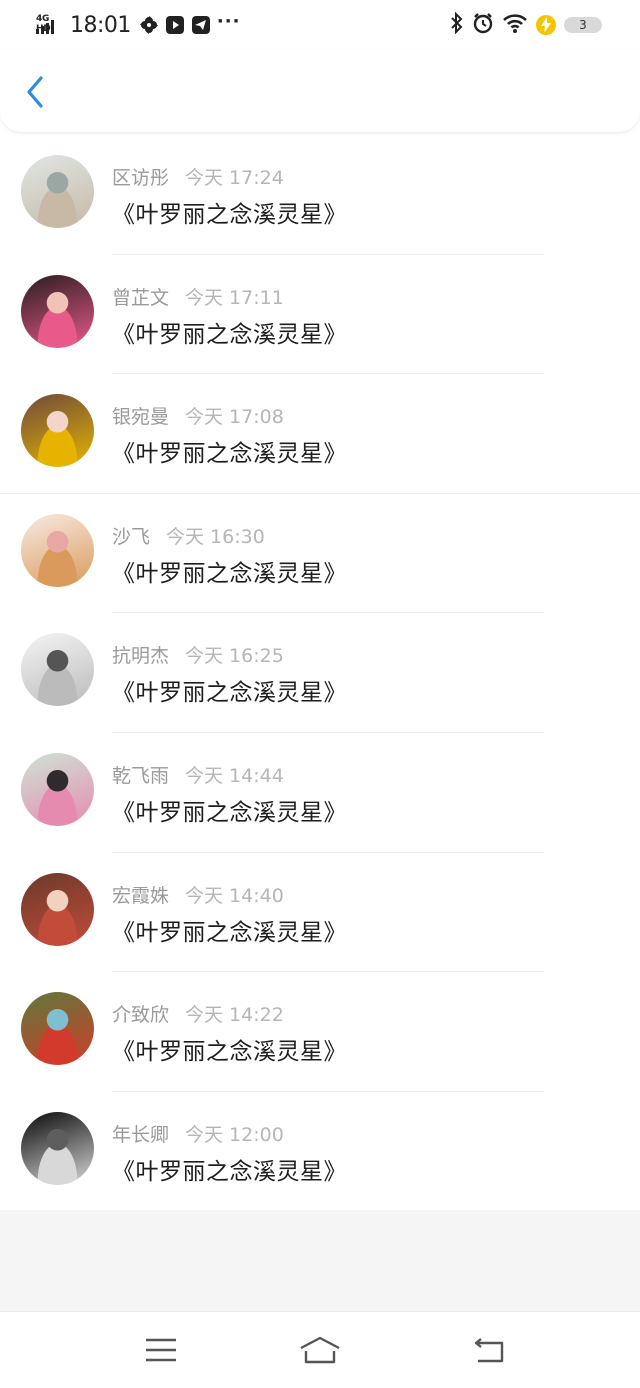 This screenshot has width=640, height=1388. I want to click on telegram-icon, so click(201, 25).